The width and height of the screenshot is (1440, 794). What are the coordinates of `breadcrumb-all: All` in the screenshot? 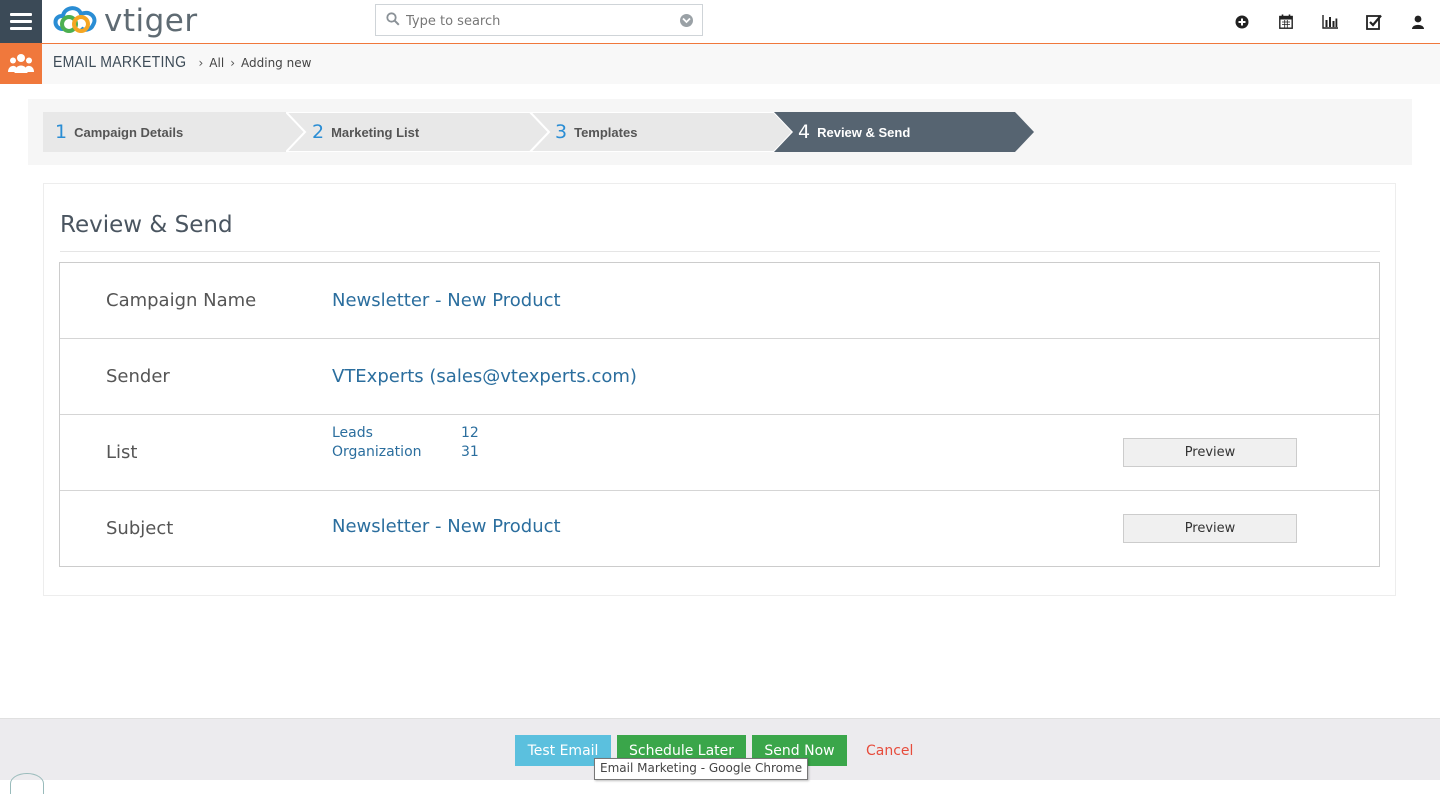 It's located at (216, 63).